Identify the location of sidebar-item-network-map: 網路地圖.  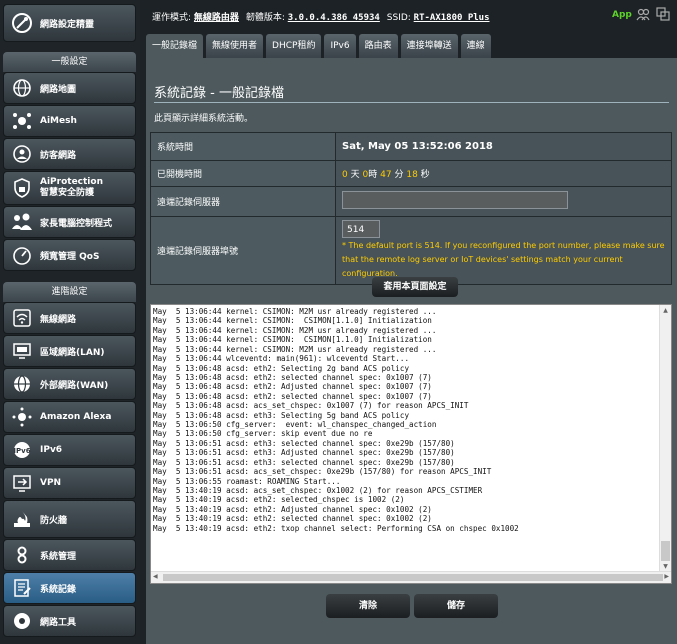
(69, 88).